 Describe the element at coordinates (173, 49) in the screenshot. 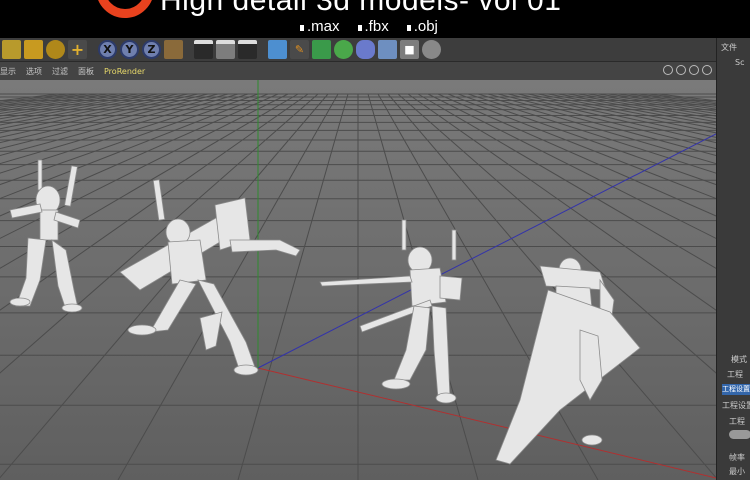

I see `world-coord-icon` at that location.